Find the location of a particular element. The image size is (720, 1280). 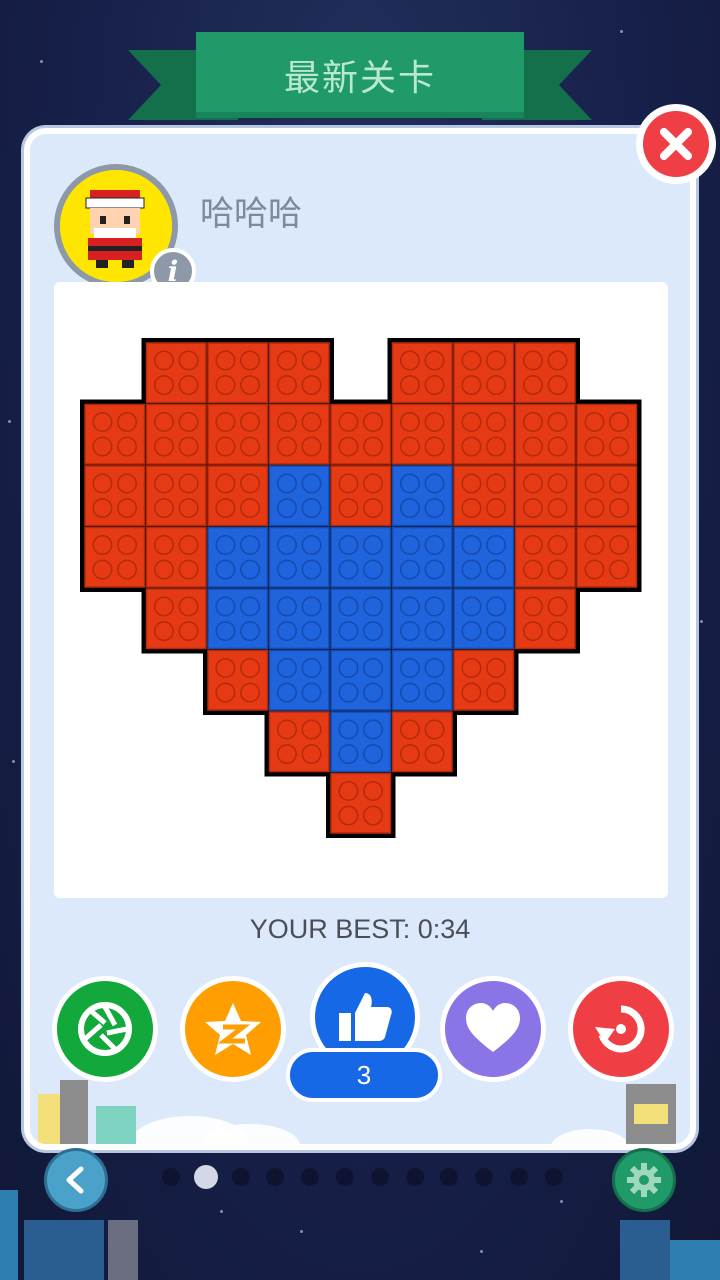

page-title: 最新关卡 is located at coordinates (359, 78).